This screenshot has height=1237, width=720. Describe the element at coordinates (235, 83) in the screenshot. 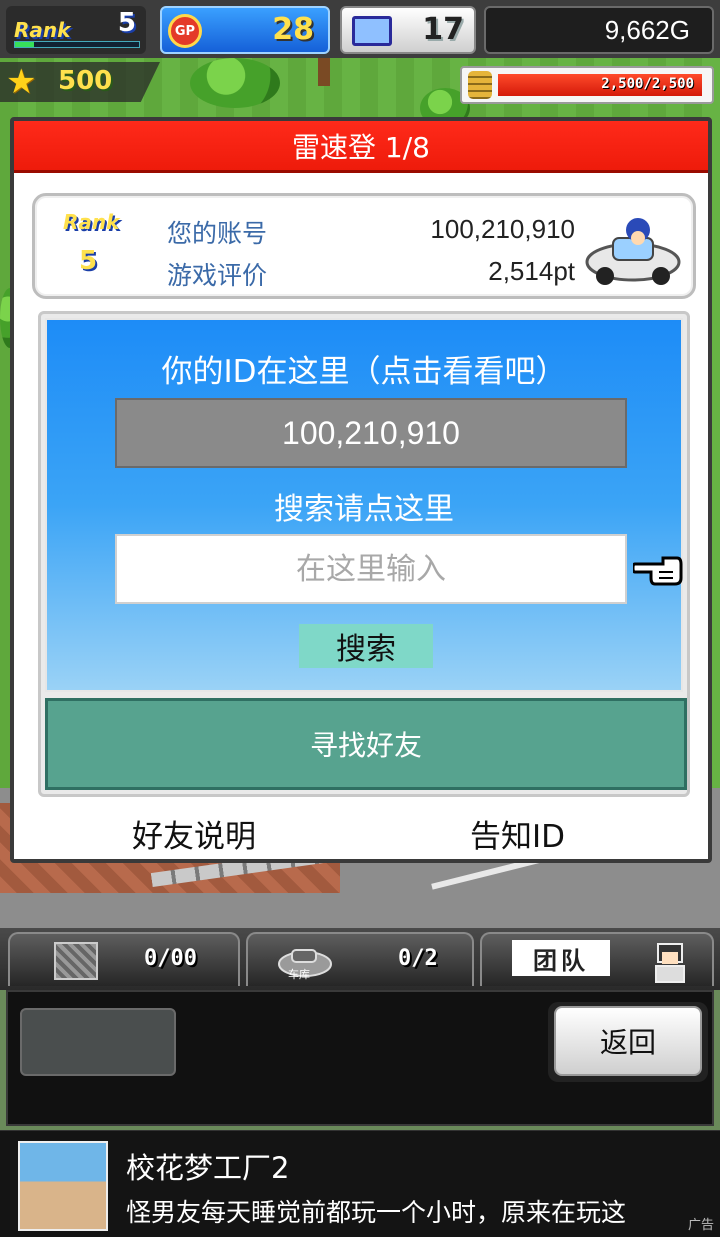

I see `tree-icon` at that location.